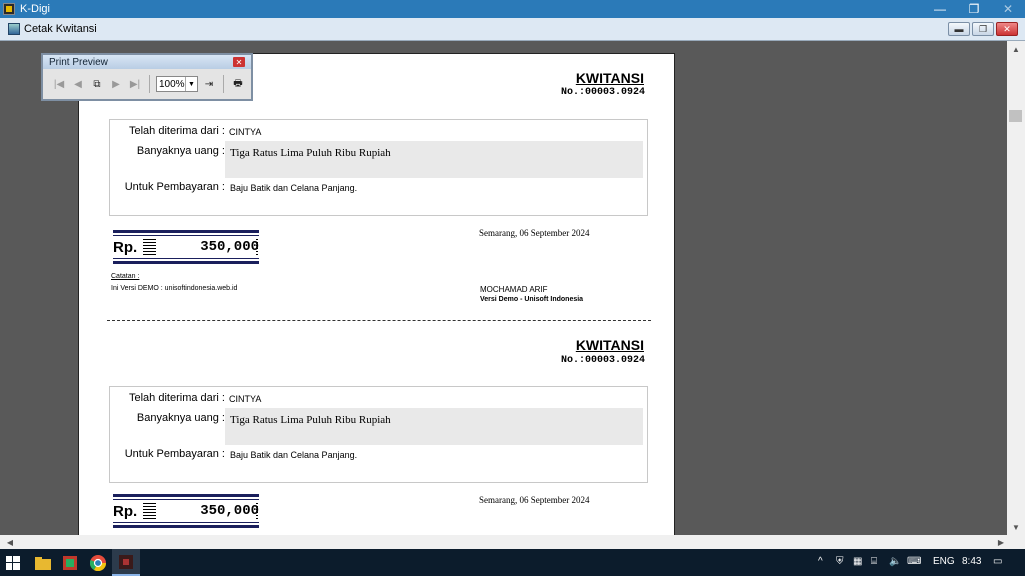 The width and height of the screenshot is (1025, 576). I want to click on print-preview-close-icon: ✕, so click(239, 62).